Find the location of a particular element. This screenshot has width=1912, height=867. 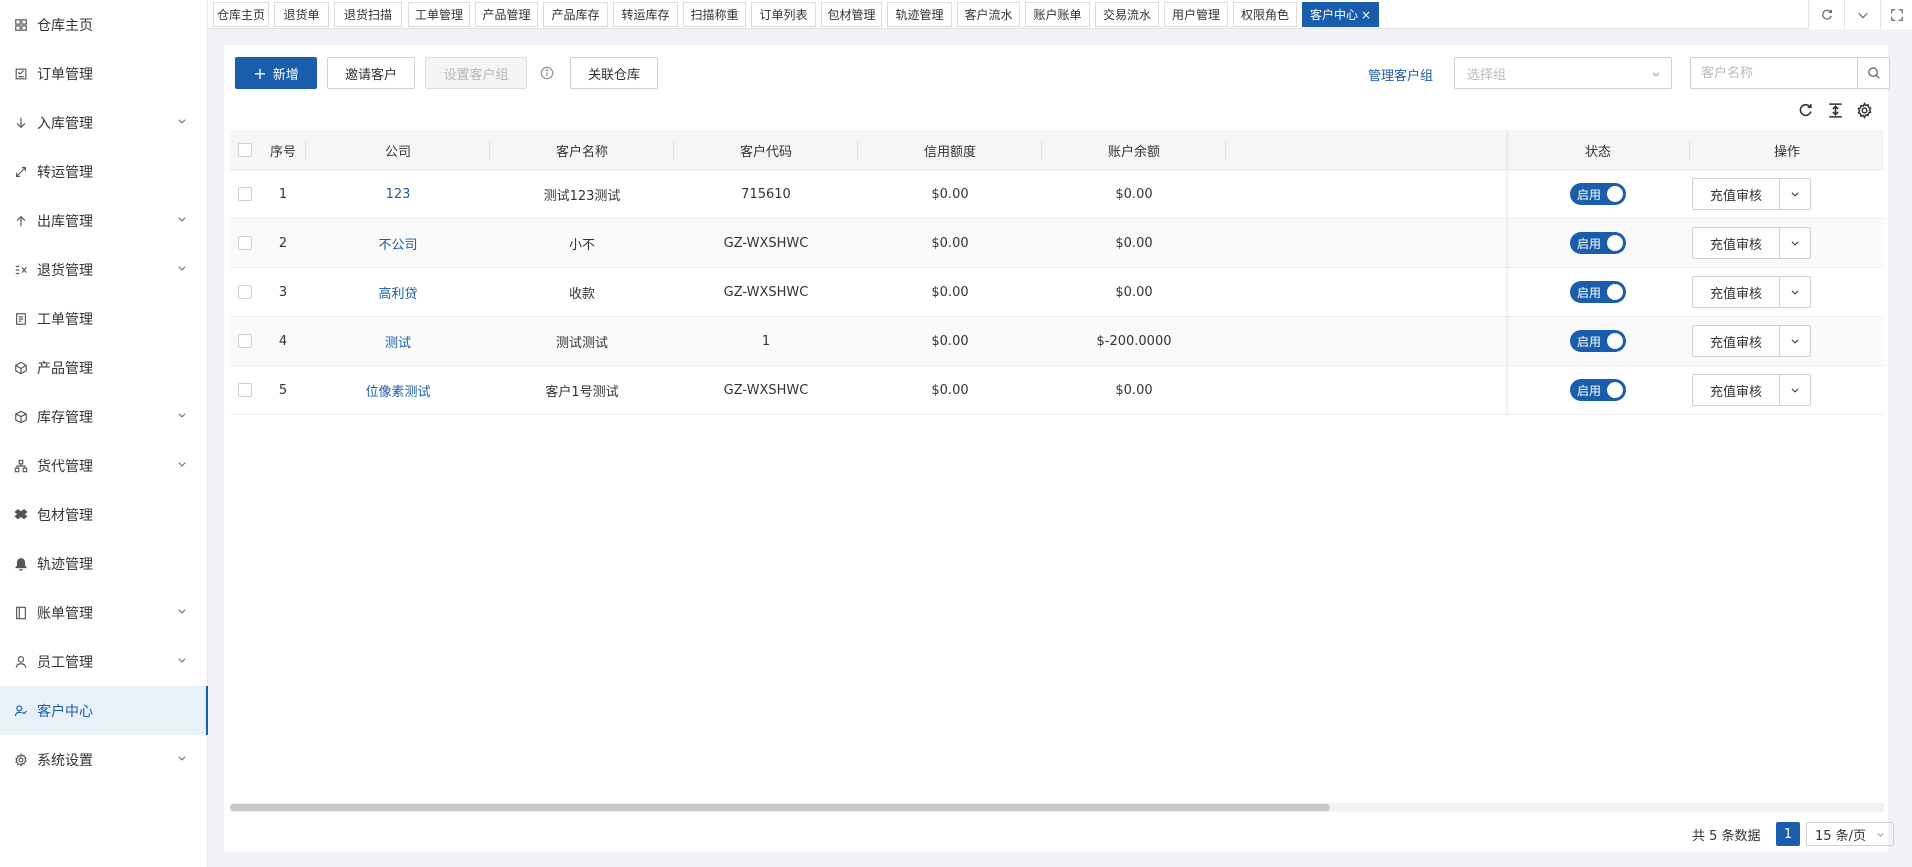

cell-name: 测试测试 is located at coordinates (581, 343).